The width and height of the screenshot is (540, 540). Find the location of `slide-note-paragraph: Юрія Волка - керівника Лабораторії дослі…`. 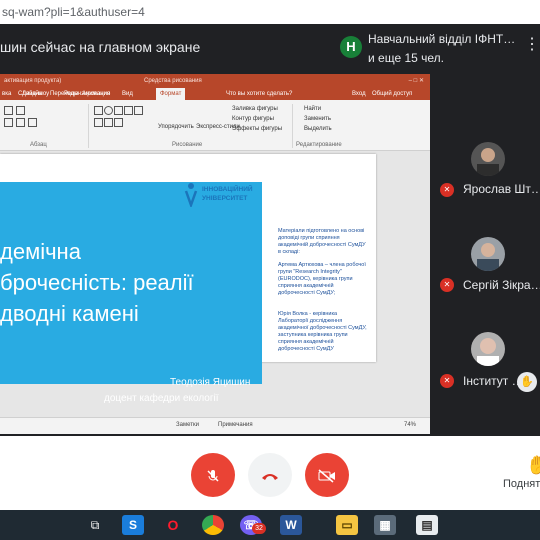

slide-note-paragraph: Юрія Волка - керівника Лабораторії дослі… is located at coordinates (322, 331).